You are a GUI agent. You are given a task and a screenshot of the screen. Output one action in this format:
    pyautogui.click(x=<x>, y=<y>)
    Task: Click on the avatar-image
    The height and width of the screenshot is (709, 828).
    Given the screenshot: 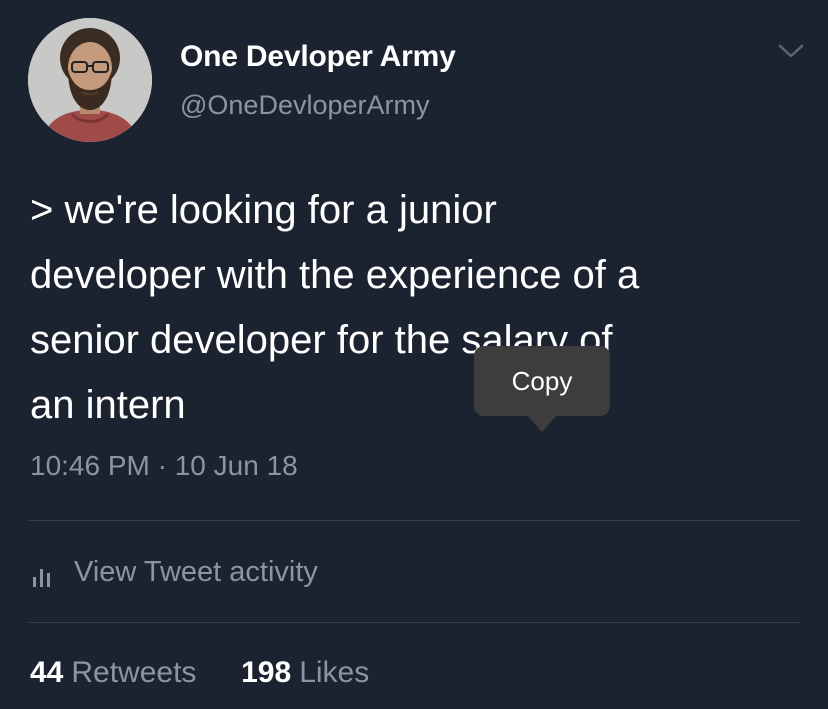 What is the action you would take?
    pyautogui.click(x=90, y=80)
    